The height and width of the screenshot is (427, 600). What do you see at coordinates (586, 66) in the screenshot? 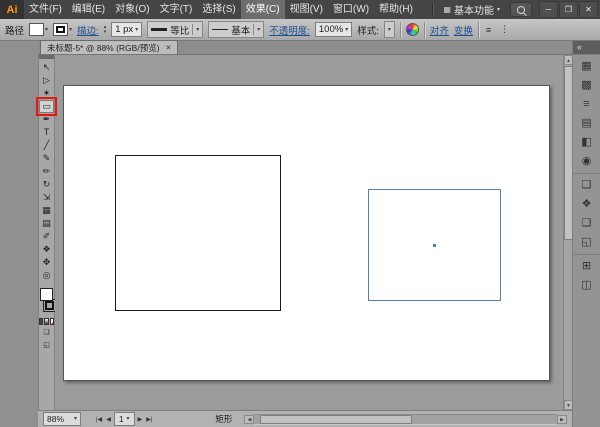
I see `color-panel-icon: ▦` at bounding box center [586, 66].